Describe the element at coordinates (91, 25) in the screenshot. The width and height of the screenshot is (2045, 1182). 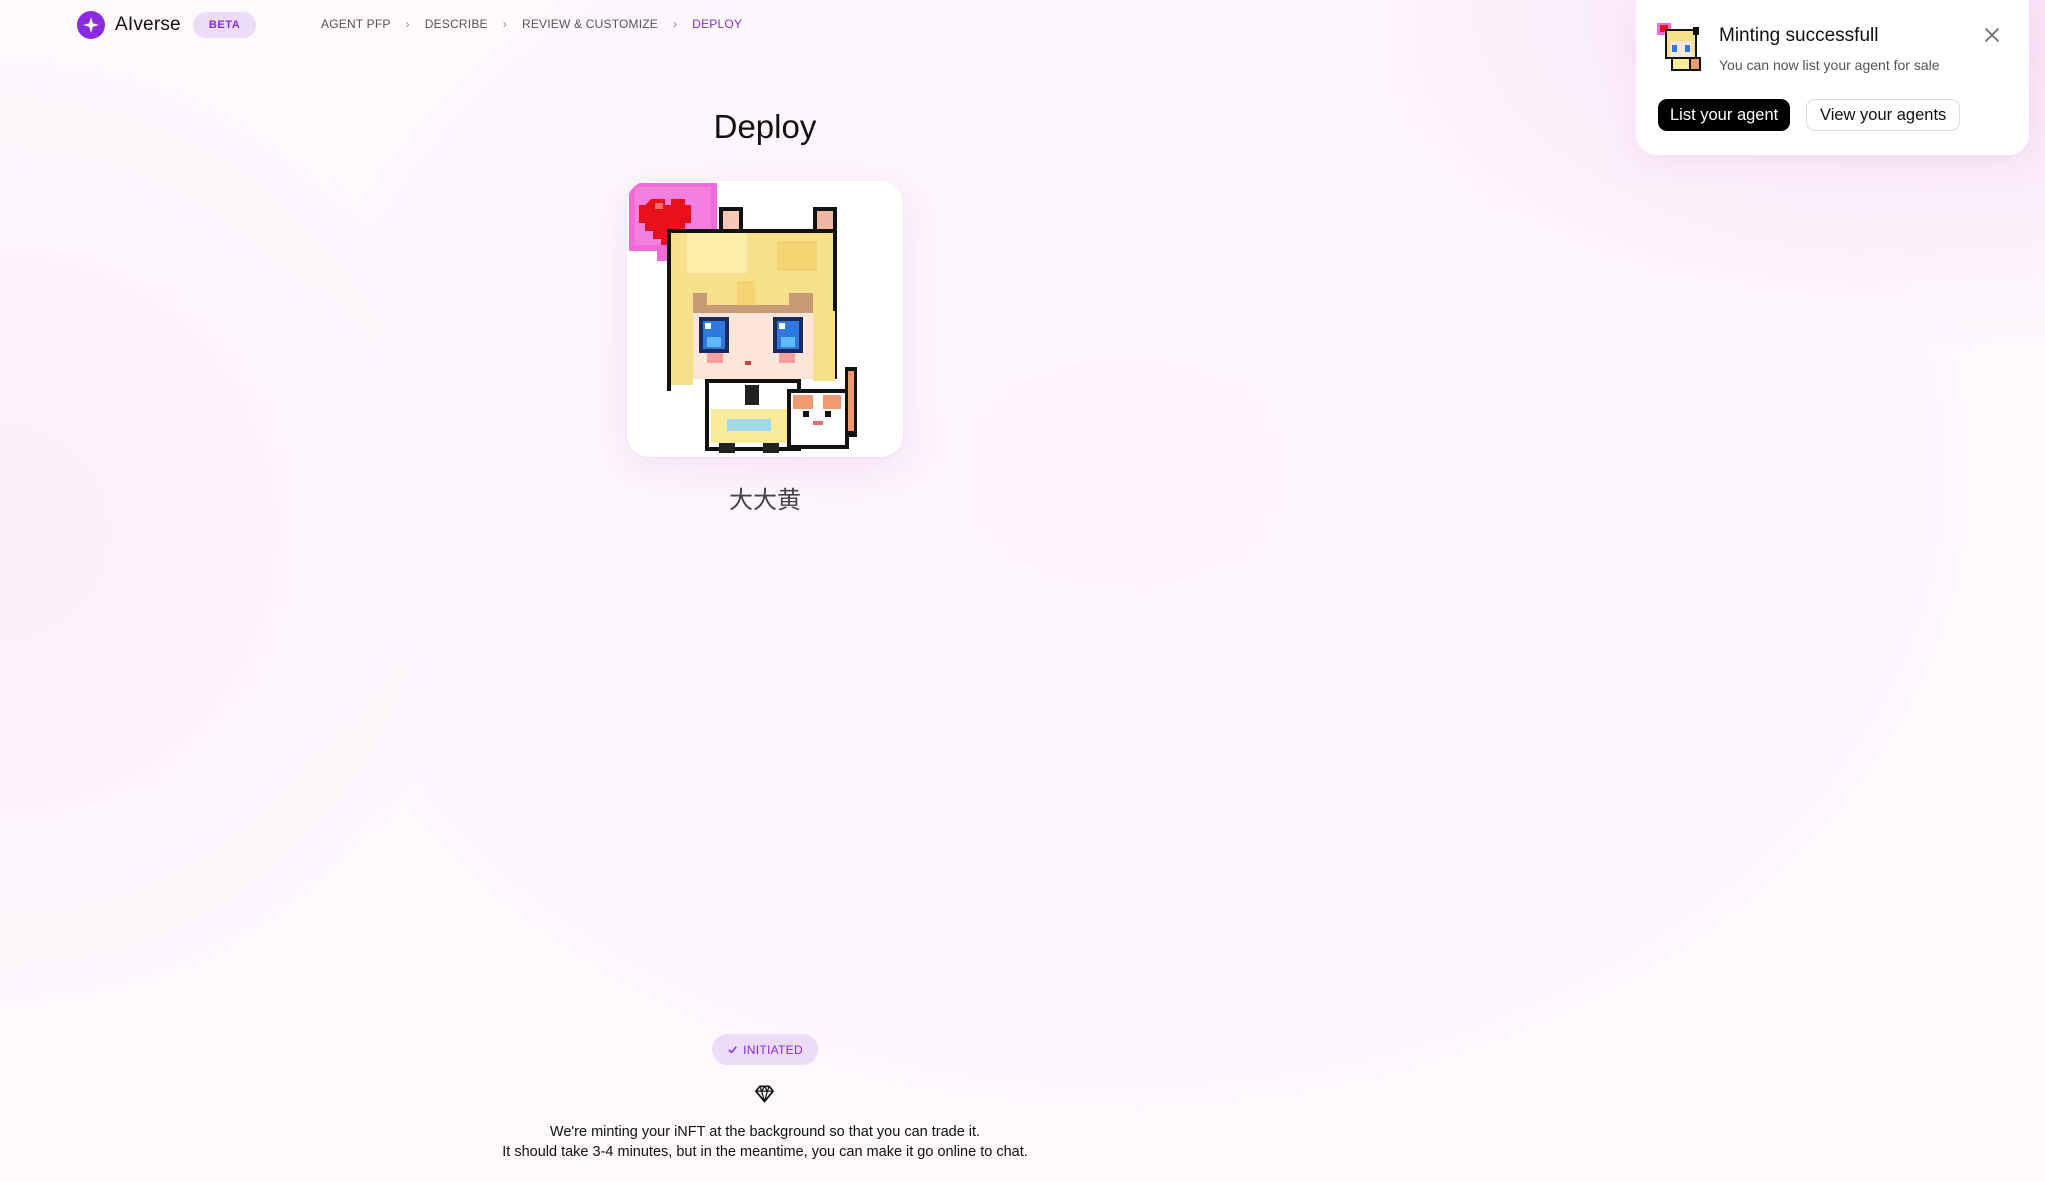
I see `sparkle-icon` at that location.